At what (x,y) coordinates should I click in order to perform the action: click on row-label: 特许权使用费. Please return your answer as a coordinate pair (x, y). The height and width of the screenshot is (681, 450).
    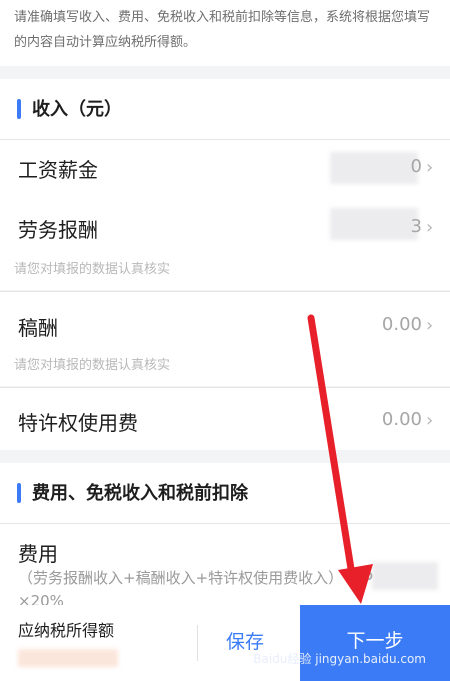
    Looking at the image, I should click on (78, 423).